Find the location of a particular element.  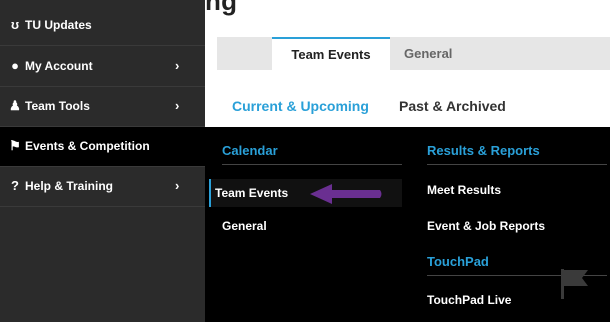

team-icon: ♟ is located at coordinates (15, 105).